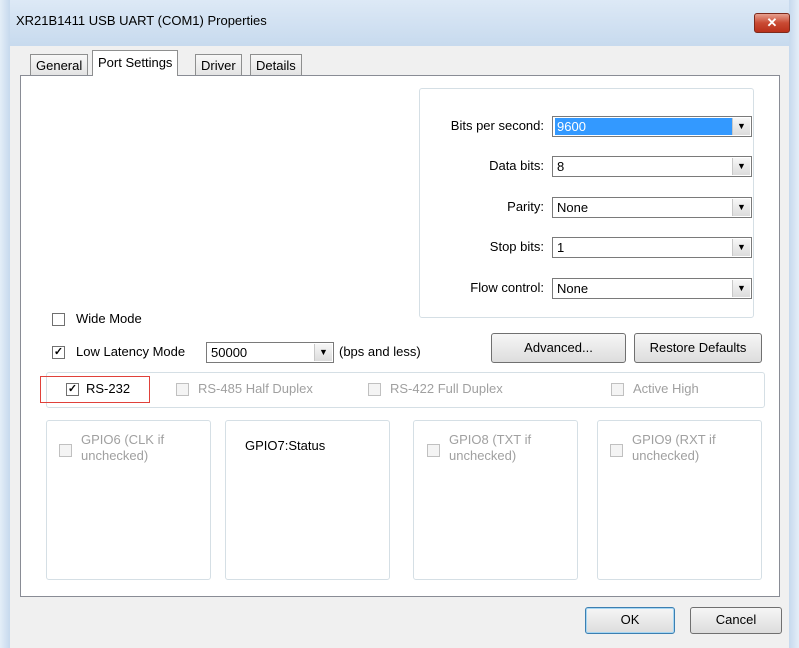 This screenshot has height=648, width=799. What do you see at coordinates (561, 247) in the screenshot?
I see `stop-bits-value: 1` at bounding box center [561, 247].